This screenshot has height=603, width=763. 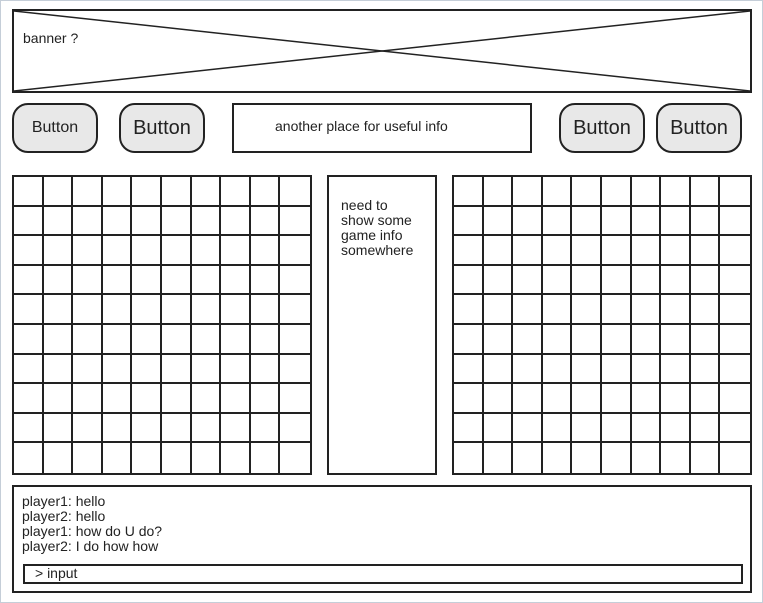 What do you see at coordinates (699, 128) in the screenshot?
I see `button-4: Button` at bounding box center [699, 128].